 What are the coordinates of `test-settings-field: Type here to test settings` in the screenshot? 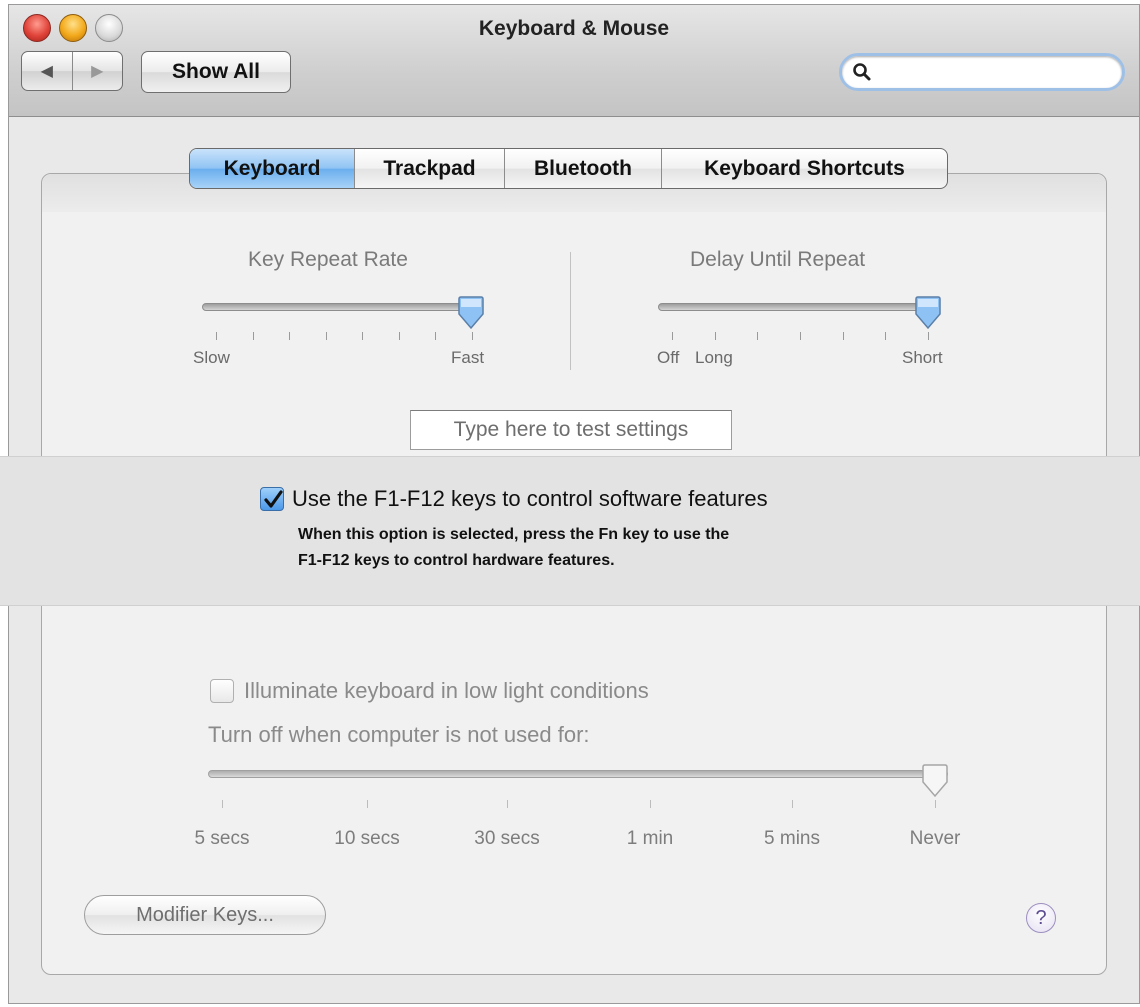 It's located at (571, 430).